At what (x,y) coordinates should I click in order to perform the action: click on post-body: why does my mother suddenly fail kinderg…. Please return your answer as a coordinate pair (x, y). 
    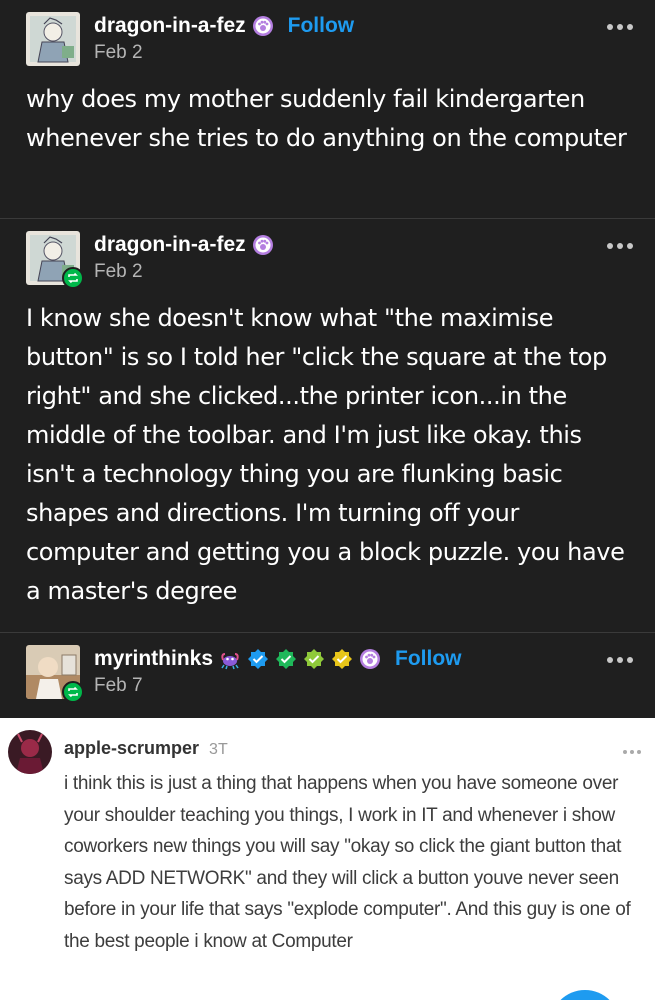
    Looking at the image, I should click on (326, 118).